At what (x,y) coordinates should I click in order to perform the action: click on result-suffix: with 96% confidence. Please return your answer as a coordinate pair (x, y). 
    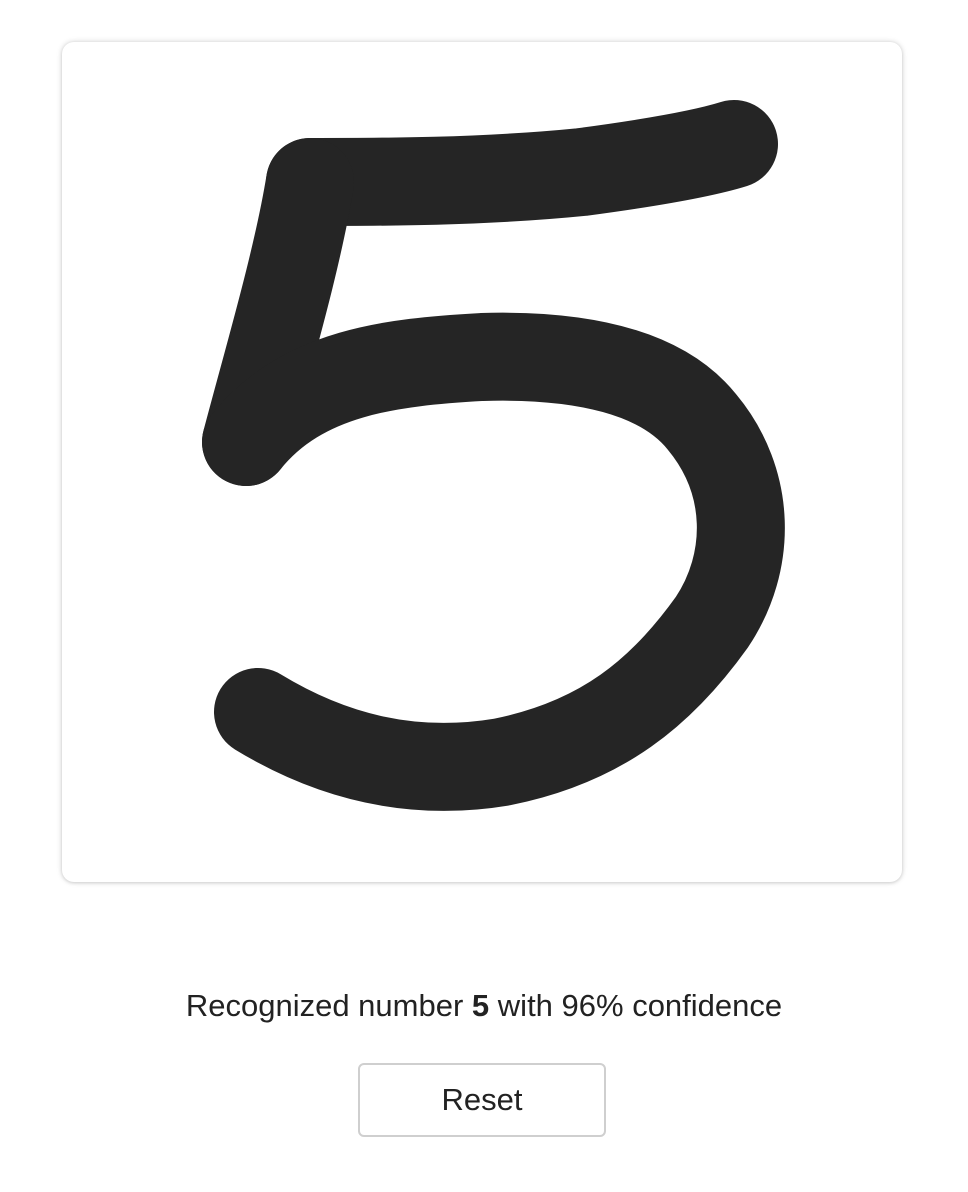
    Looking at the image, I should click on (640, 1005).